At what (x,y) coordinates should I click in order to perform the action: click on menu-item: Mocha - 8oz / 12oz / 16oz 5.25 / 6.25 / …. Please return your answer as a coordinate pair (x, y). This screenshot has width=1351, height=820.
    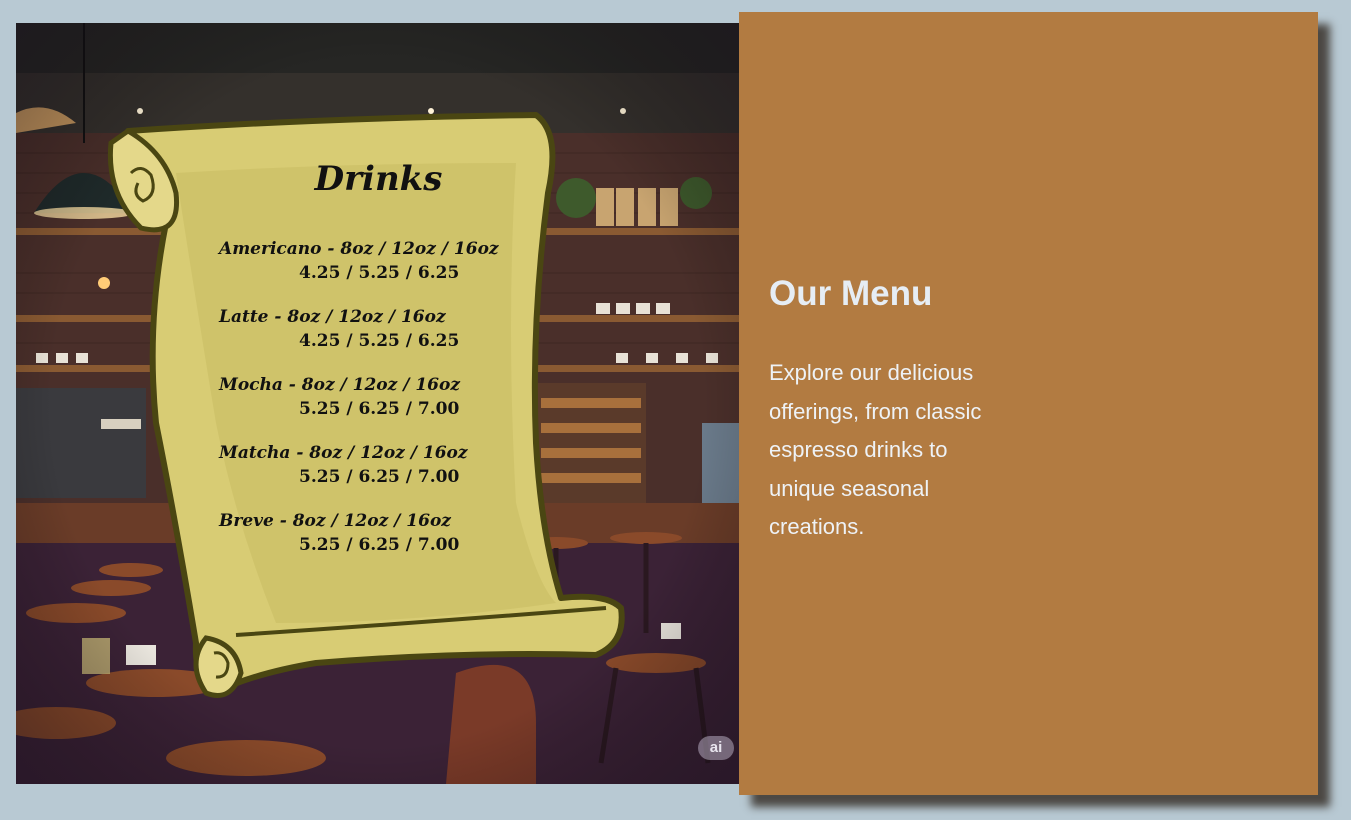
    Looking at the image, I should click on (384, 397).